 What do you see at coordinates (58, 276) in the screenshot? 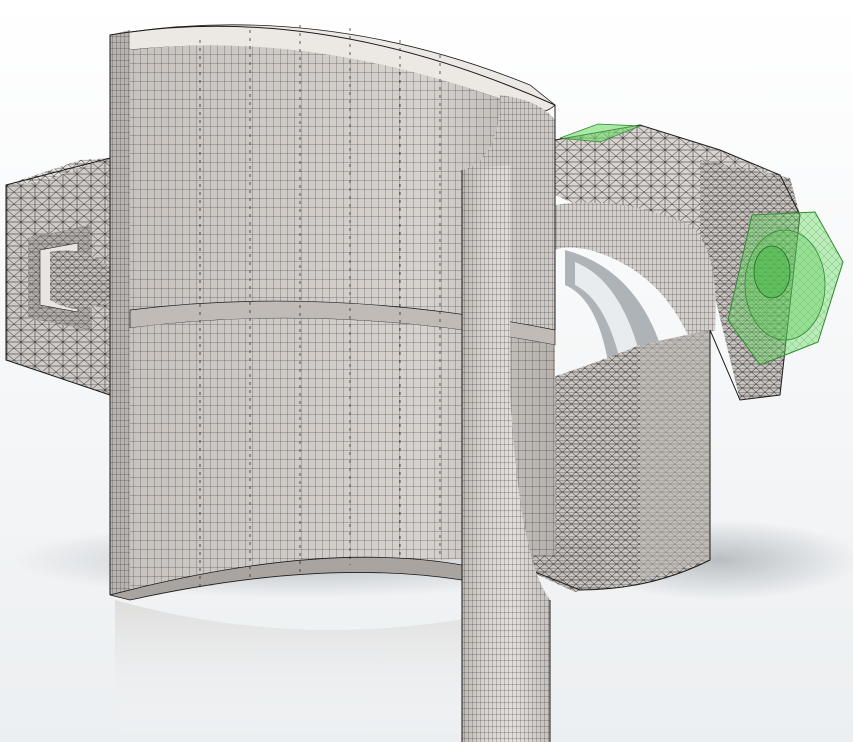
I see `left-clamp-block` at bounding box center [58, 276].